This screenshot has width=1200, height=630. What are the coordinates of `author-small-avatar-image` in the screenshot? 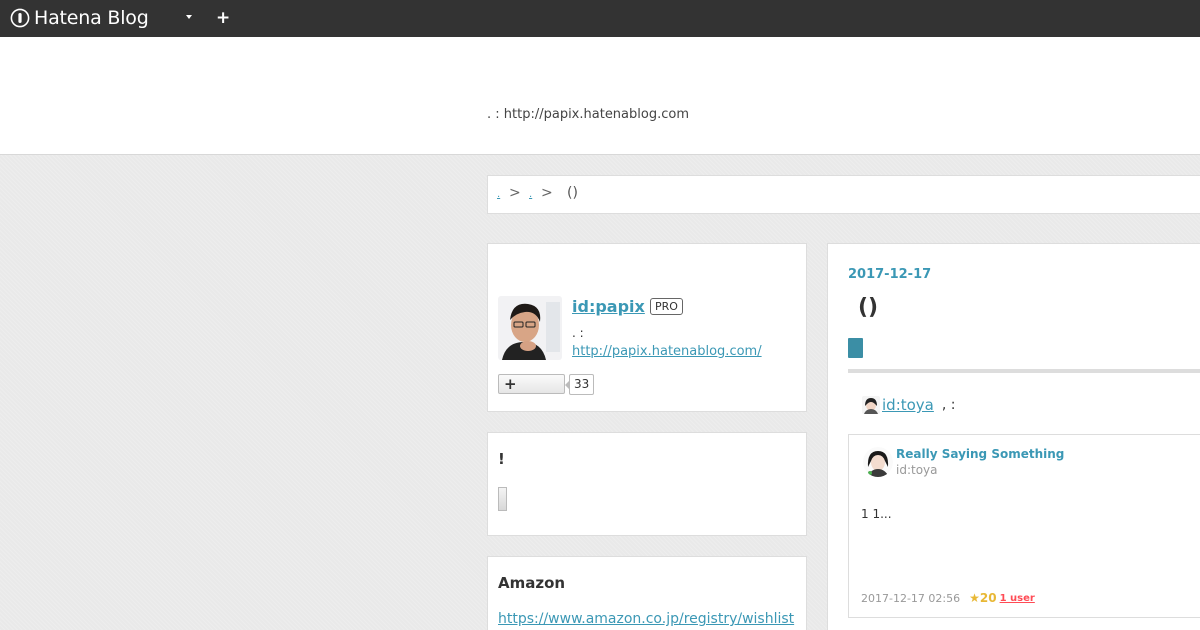 It's located at (871, 405).